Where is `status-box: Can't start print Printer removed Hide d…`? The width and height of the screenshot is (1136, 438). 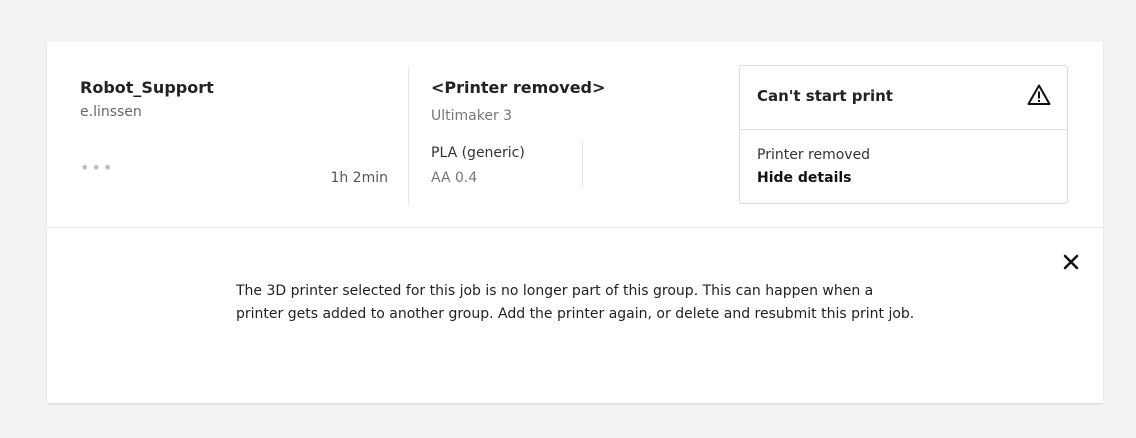 status-box: Can't start print Printer removed Hide d… is located at coordinates (903, 134).